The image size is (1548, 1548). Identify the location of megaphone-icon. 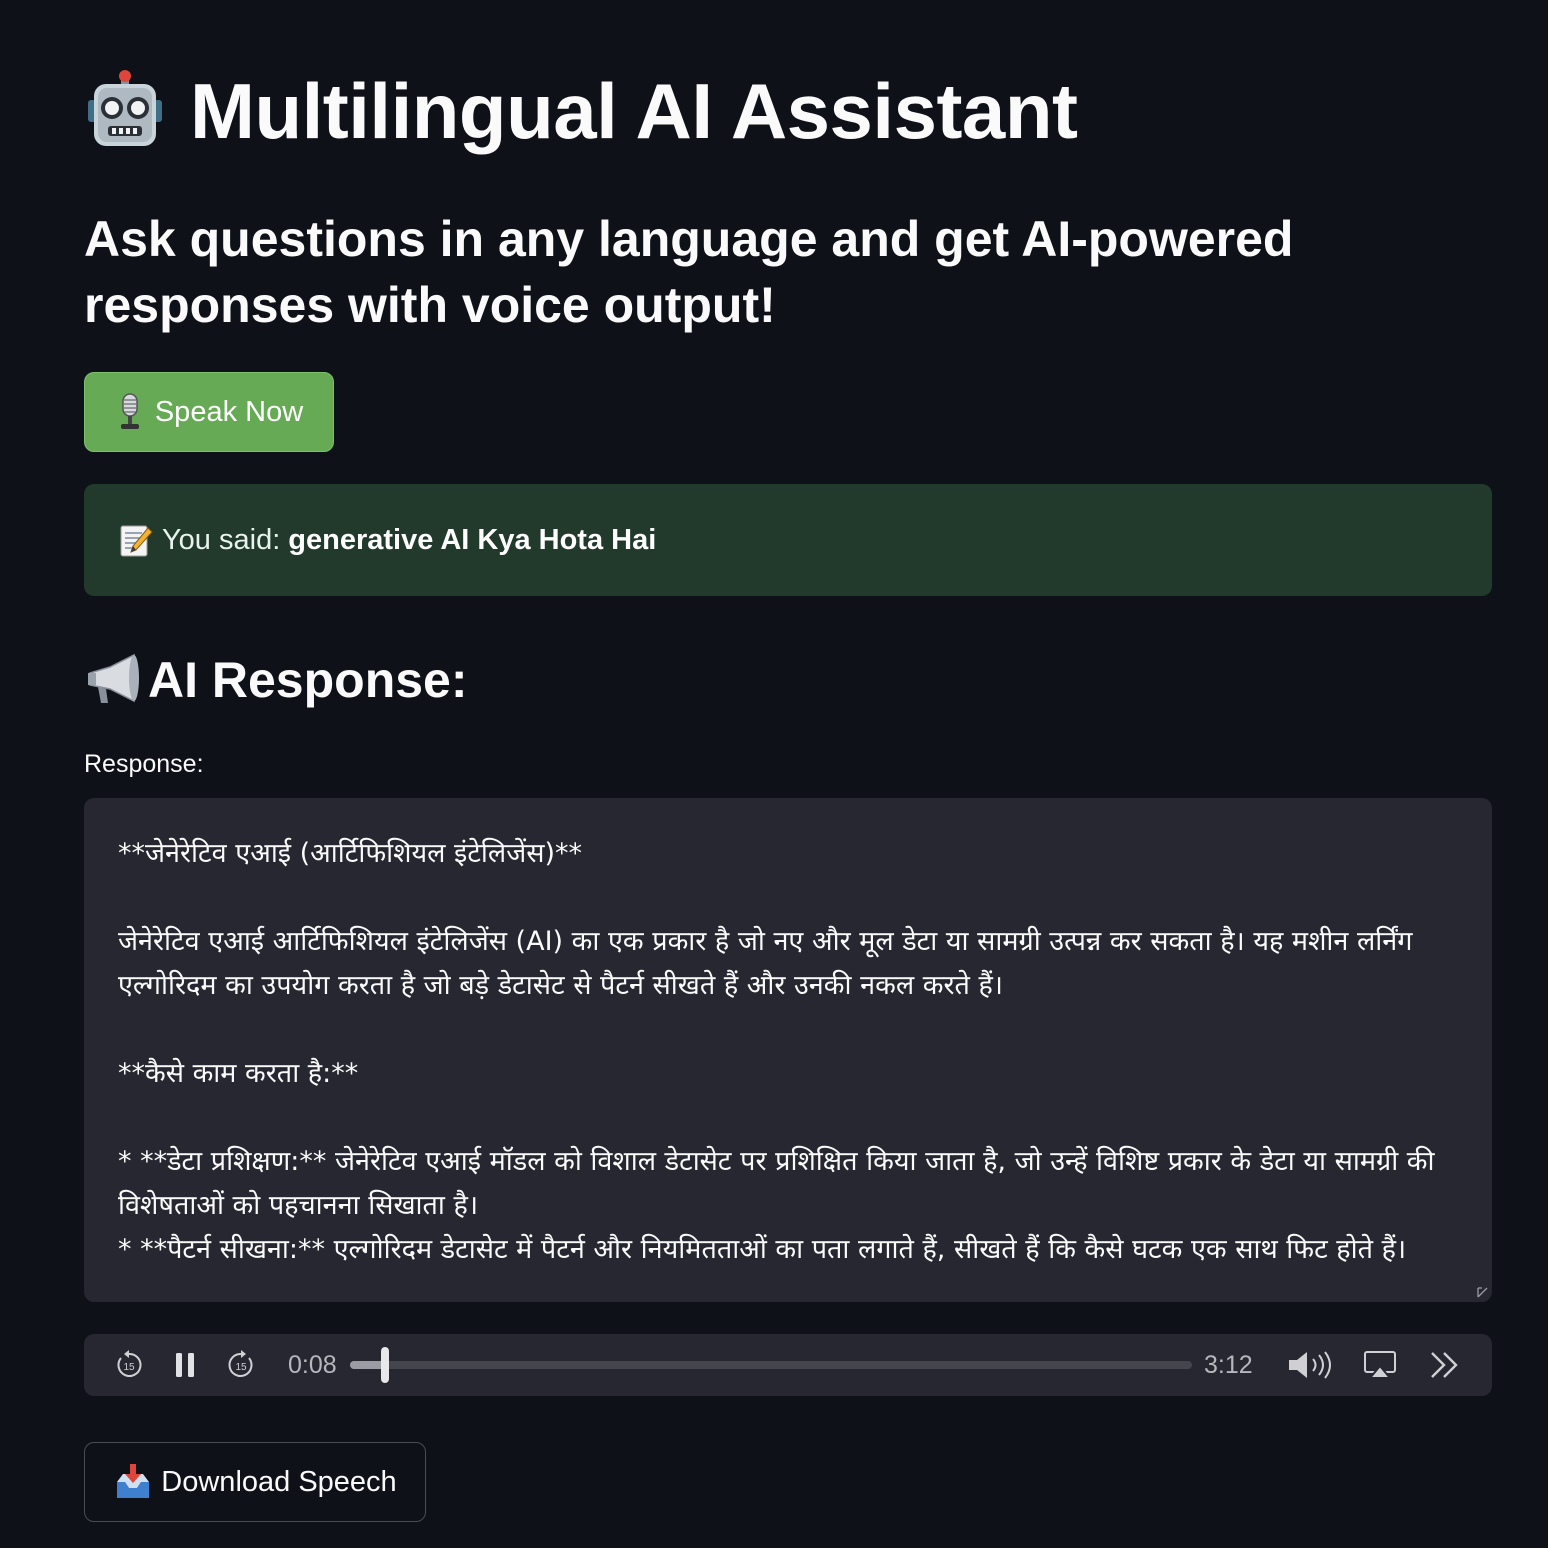
(113, 678).